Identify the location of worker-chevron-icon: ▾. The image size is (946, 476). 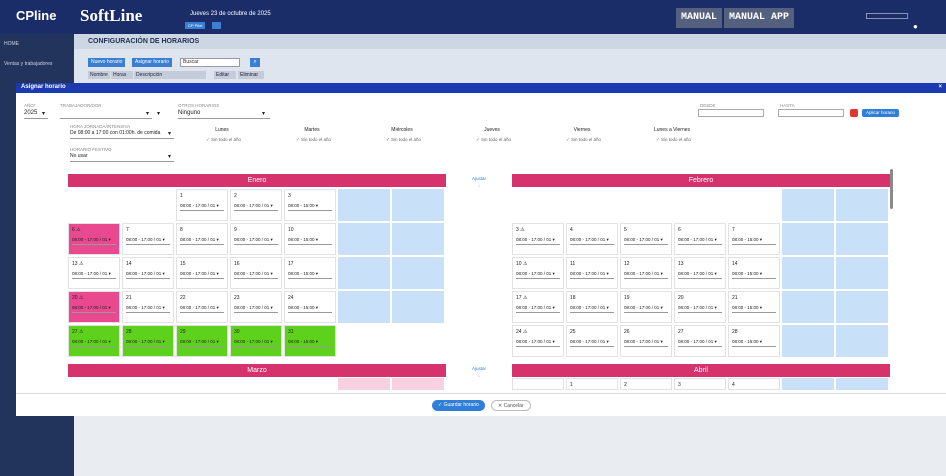
(147, 113).